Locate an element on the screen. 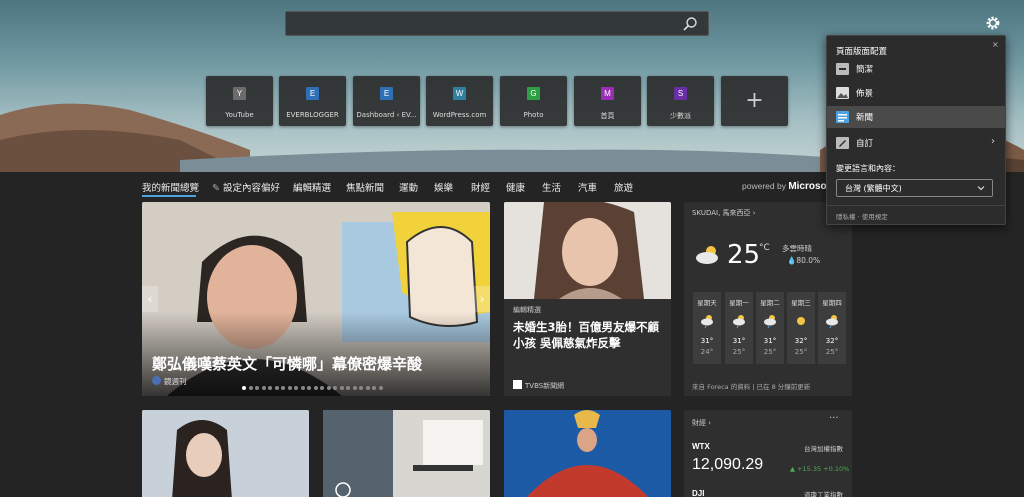 The image size is (1024, 497). layout-option-focused: 簡潔 is located at coordinates (916, 69).